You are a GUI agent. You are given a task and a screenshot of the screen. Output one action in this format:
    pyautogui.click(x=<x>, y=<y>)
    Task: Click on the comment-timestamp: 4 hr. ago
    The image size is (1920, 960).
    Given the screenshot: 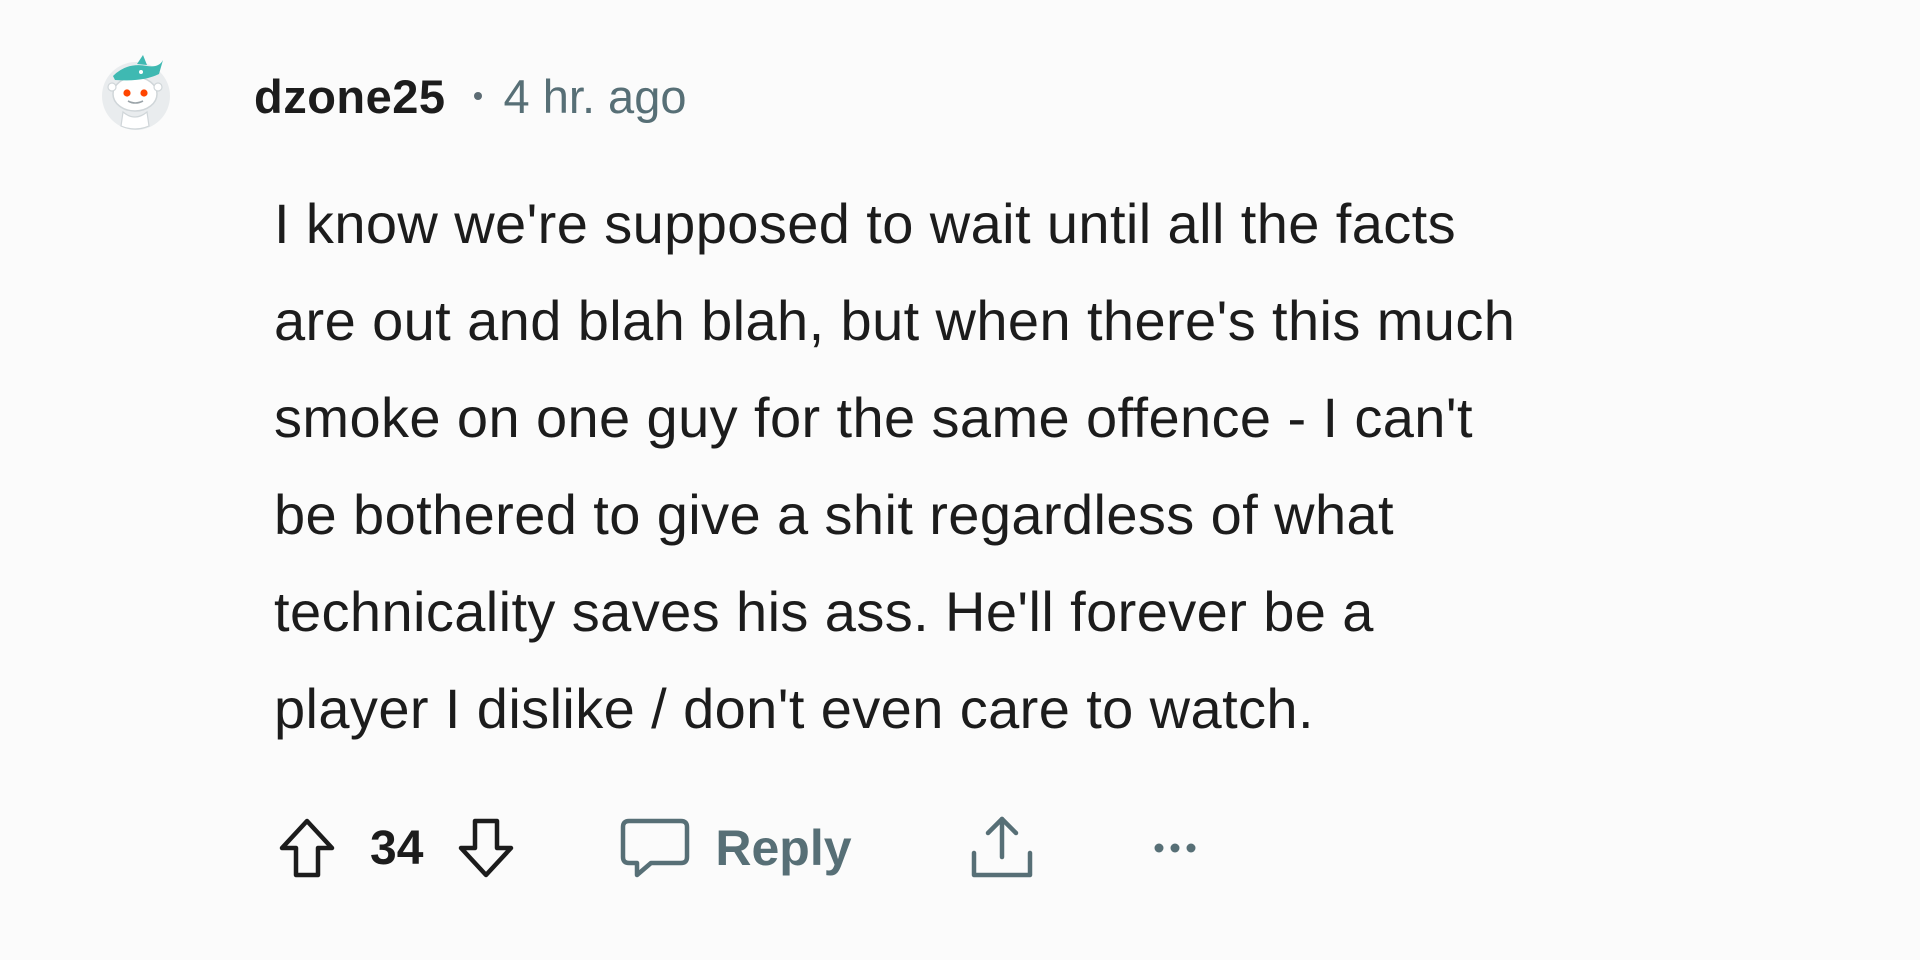 What is the action you would take?
    pyautogui.click(x=595, y=96)
    